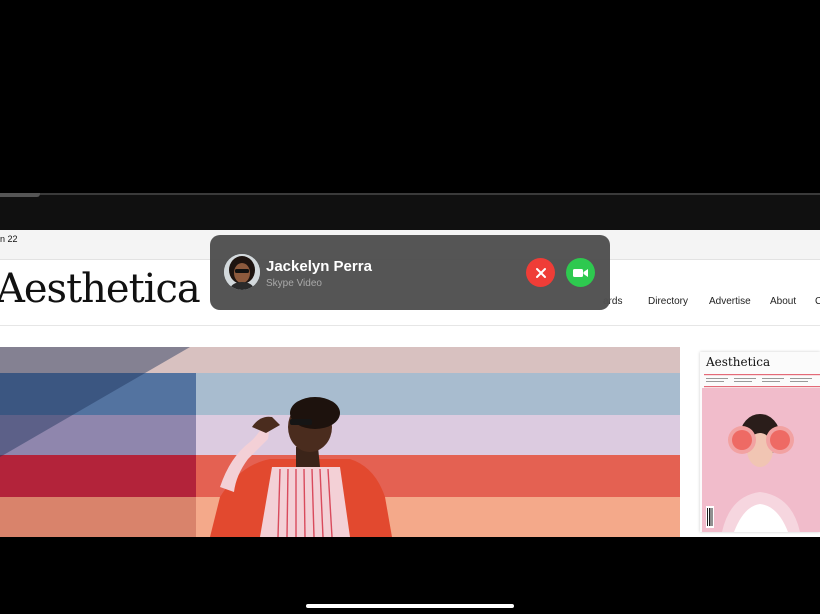 The image size is (820, 614). What do you see at coordinates (410, 211) in the screenshot?
I see `device-top-bezel` at bounding box center [410, 211].